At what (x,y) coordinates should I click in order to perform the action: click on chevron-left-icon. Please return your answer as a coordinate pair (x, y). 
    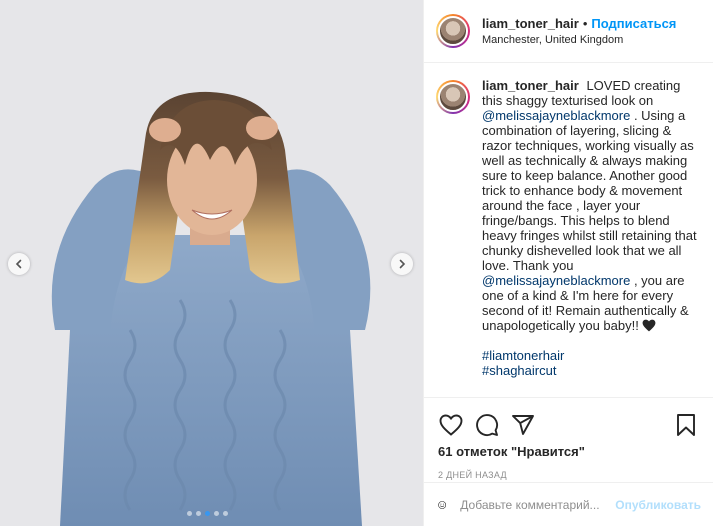
    Looking at the image, I should click on (18, 264).